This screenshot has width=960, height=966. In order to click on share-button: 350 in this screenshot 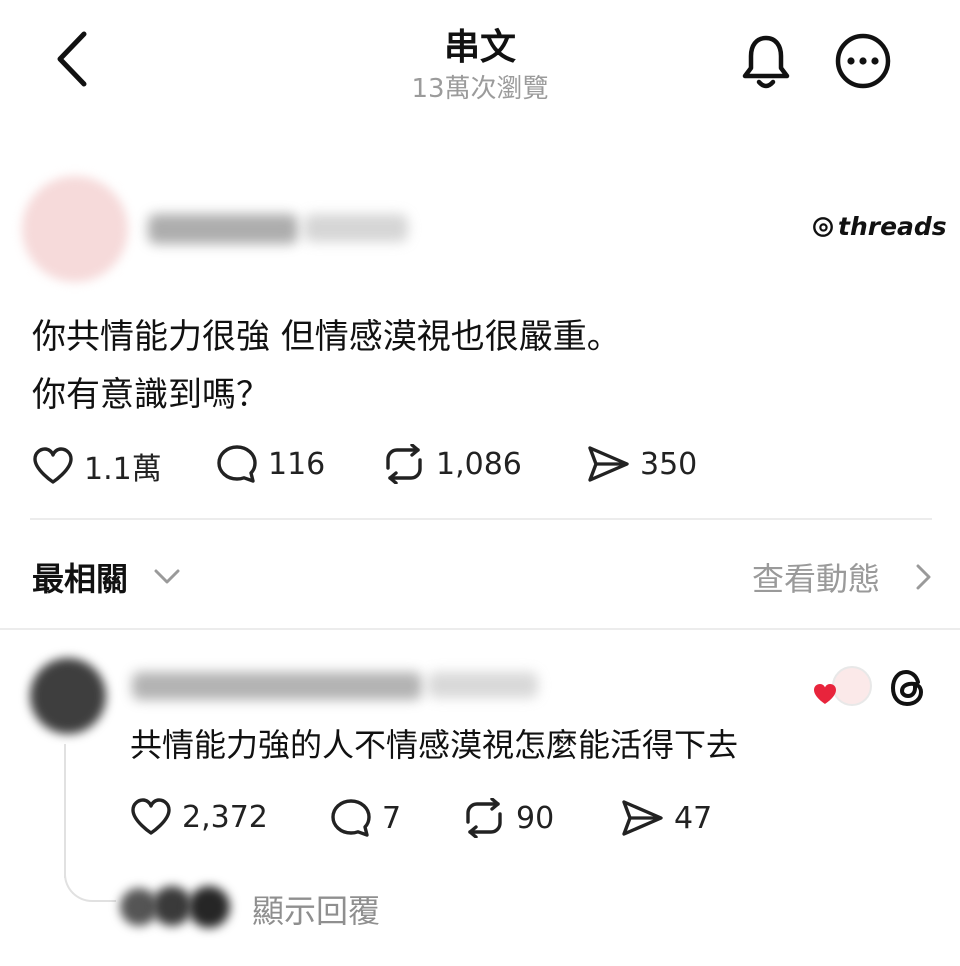, I will do `click(641, 464)`.